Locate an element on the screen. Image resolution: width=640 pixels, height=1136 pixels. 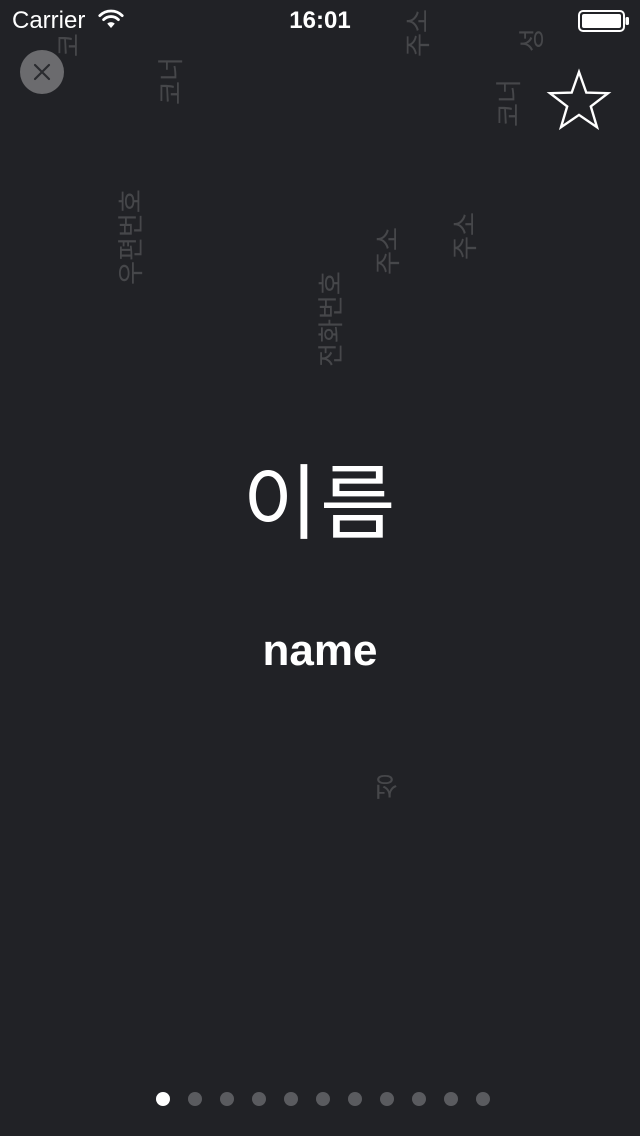
page-indicator is located at coordinates (320, 1099).